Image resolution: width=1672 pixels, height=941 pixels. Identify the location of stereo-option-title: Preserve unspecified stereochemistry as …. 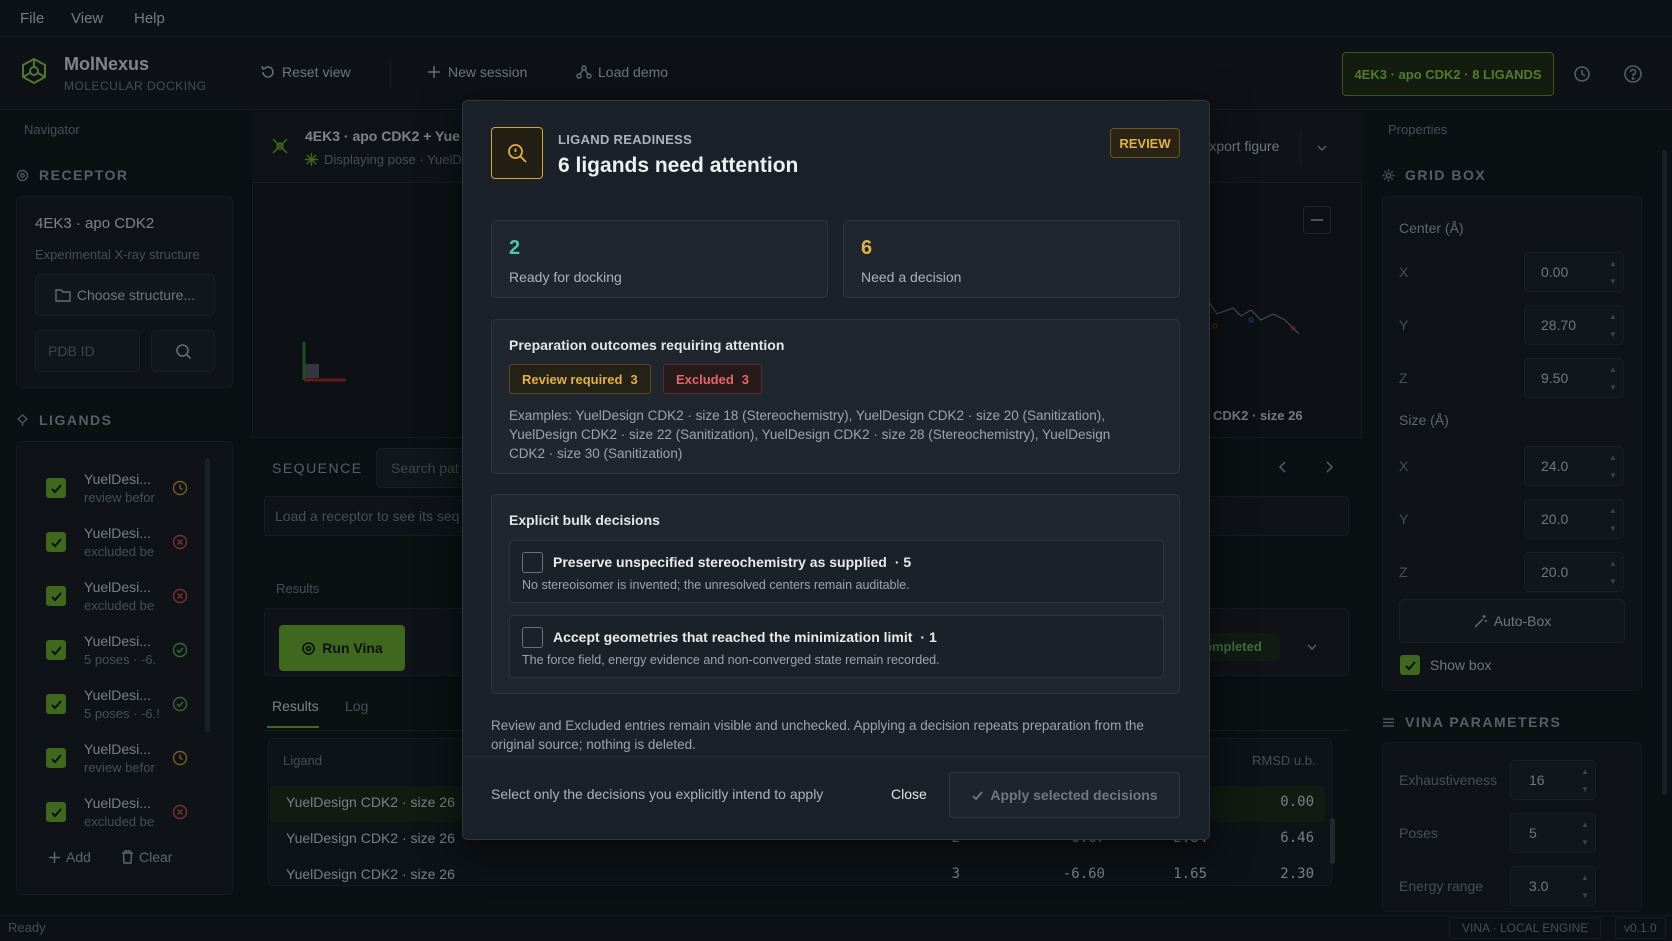
(732, 562).